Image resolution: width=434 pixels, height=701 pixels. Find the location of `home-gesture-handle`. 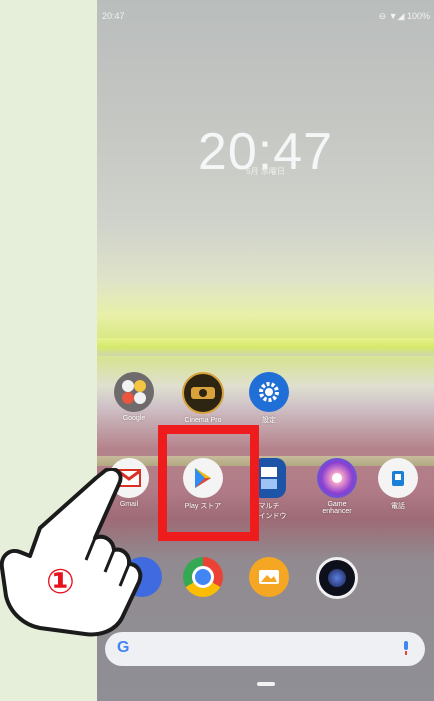

home-gesture-handle is located at coordinates (266, 684).